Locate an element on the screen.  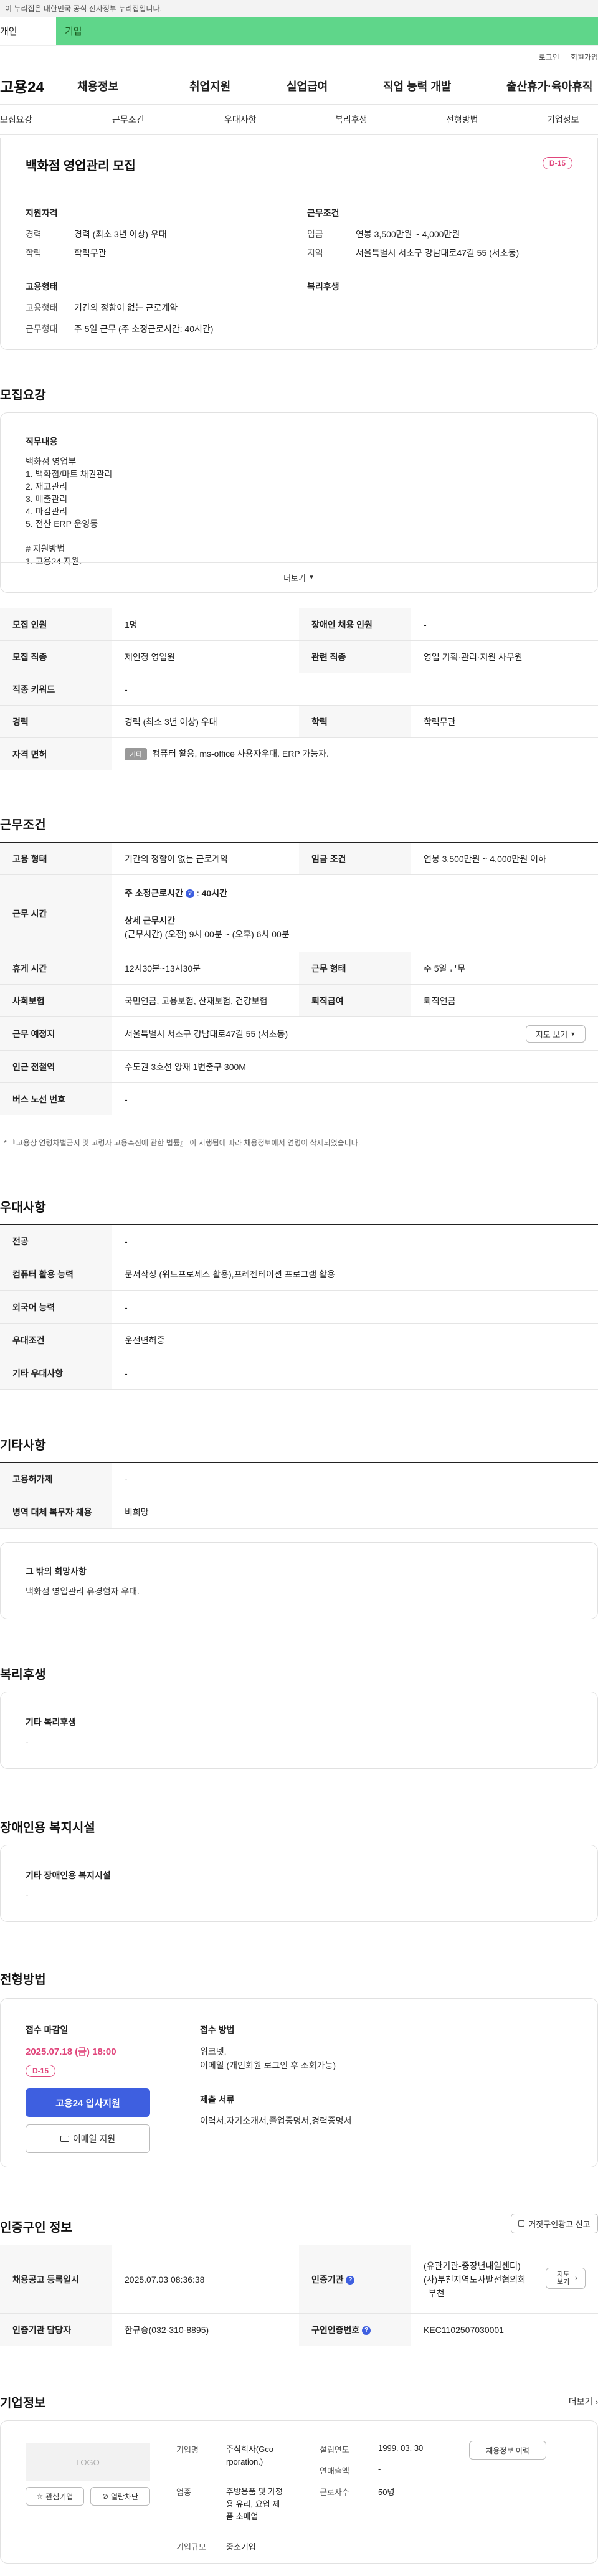
selection-heading: 전형방법 is located at coordinates (23, 1980).